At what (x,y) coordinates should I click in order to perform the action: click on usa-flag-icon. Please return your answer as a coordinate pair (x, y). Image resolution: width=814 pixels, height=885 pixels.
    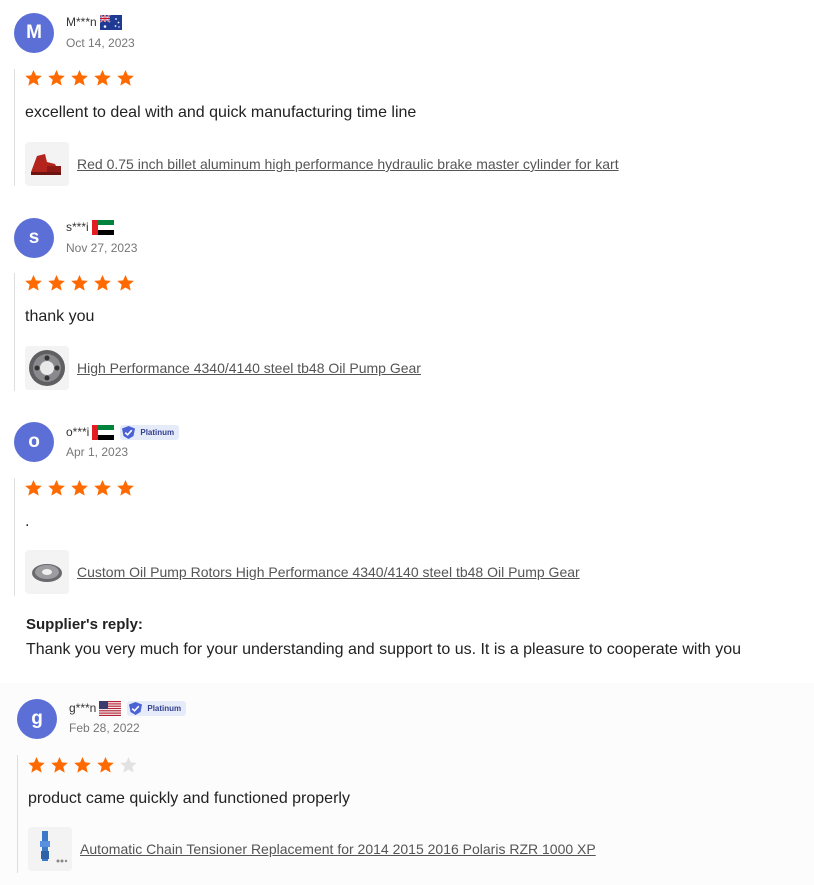
    Looking at the image, I should click on (110, 708).